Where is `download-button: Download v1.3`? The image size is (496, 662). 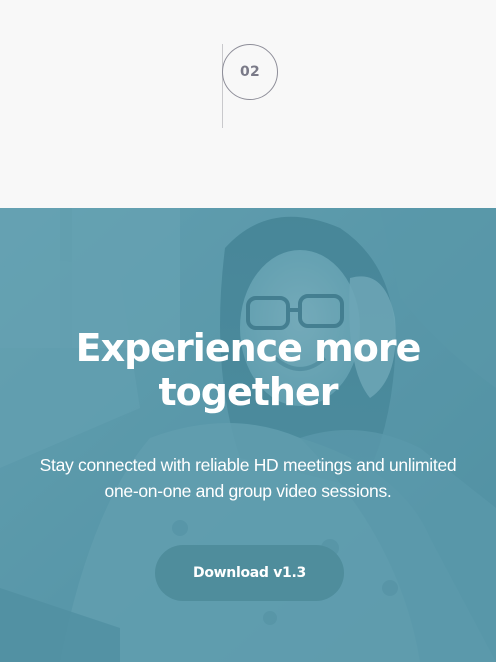 download-button: Download v1.3 is located at coordinates (249, 573).